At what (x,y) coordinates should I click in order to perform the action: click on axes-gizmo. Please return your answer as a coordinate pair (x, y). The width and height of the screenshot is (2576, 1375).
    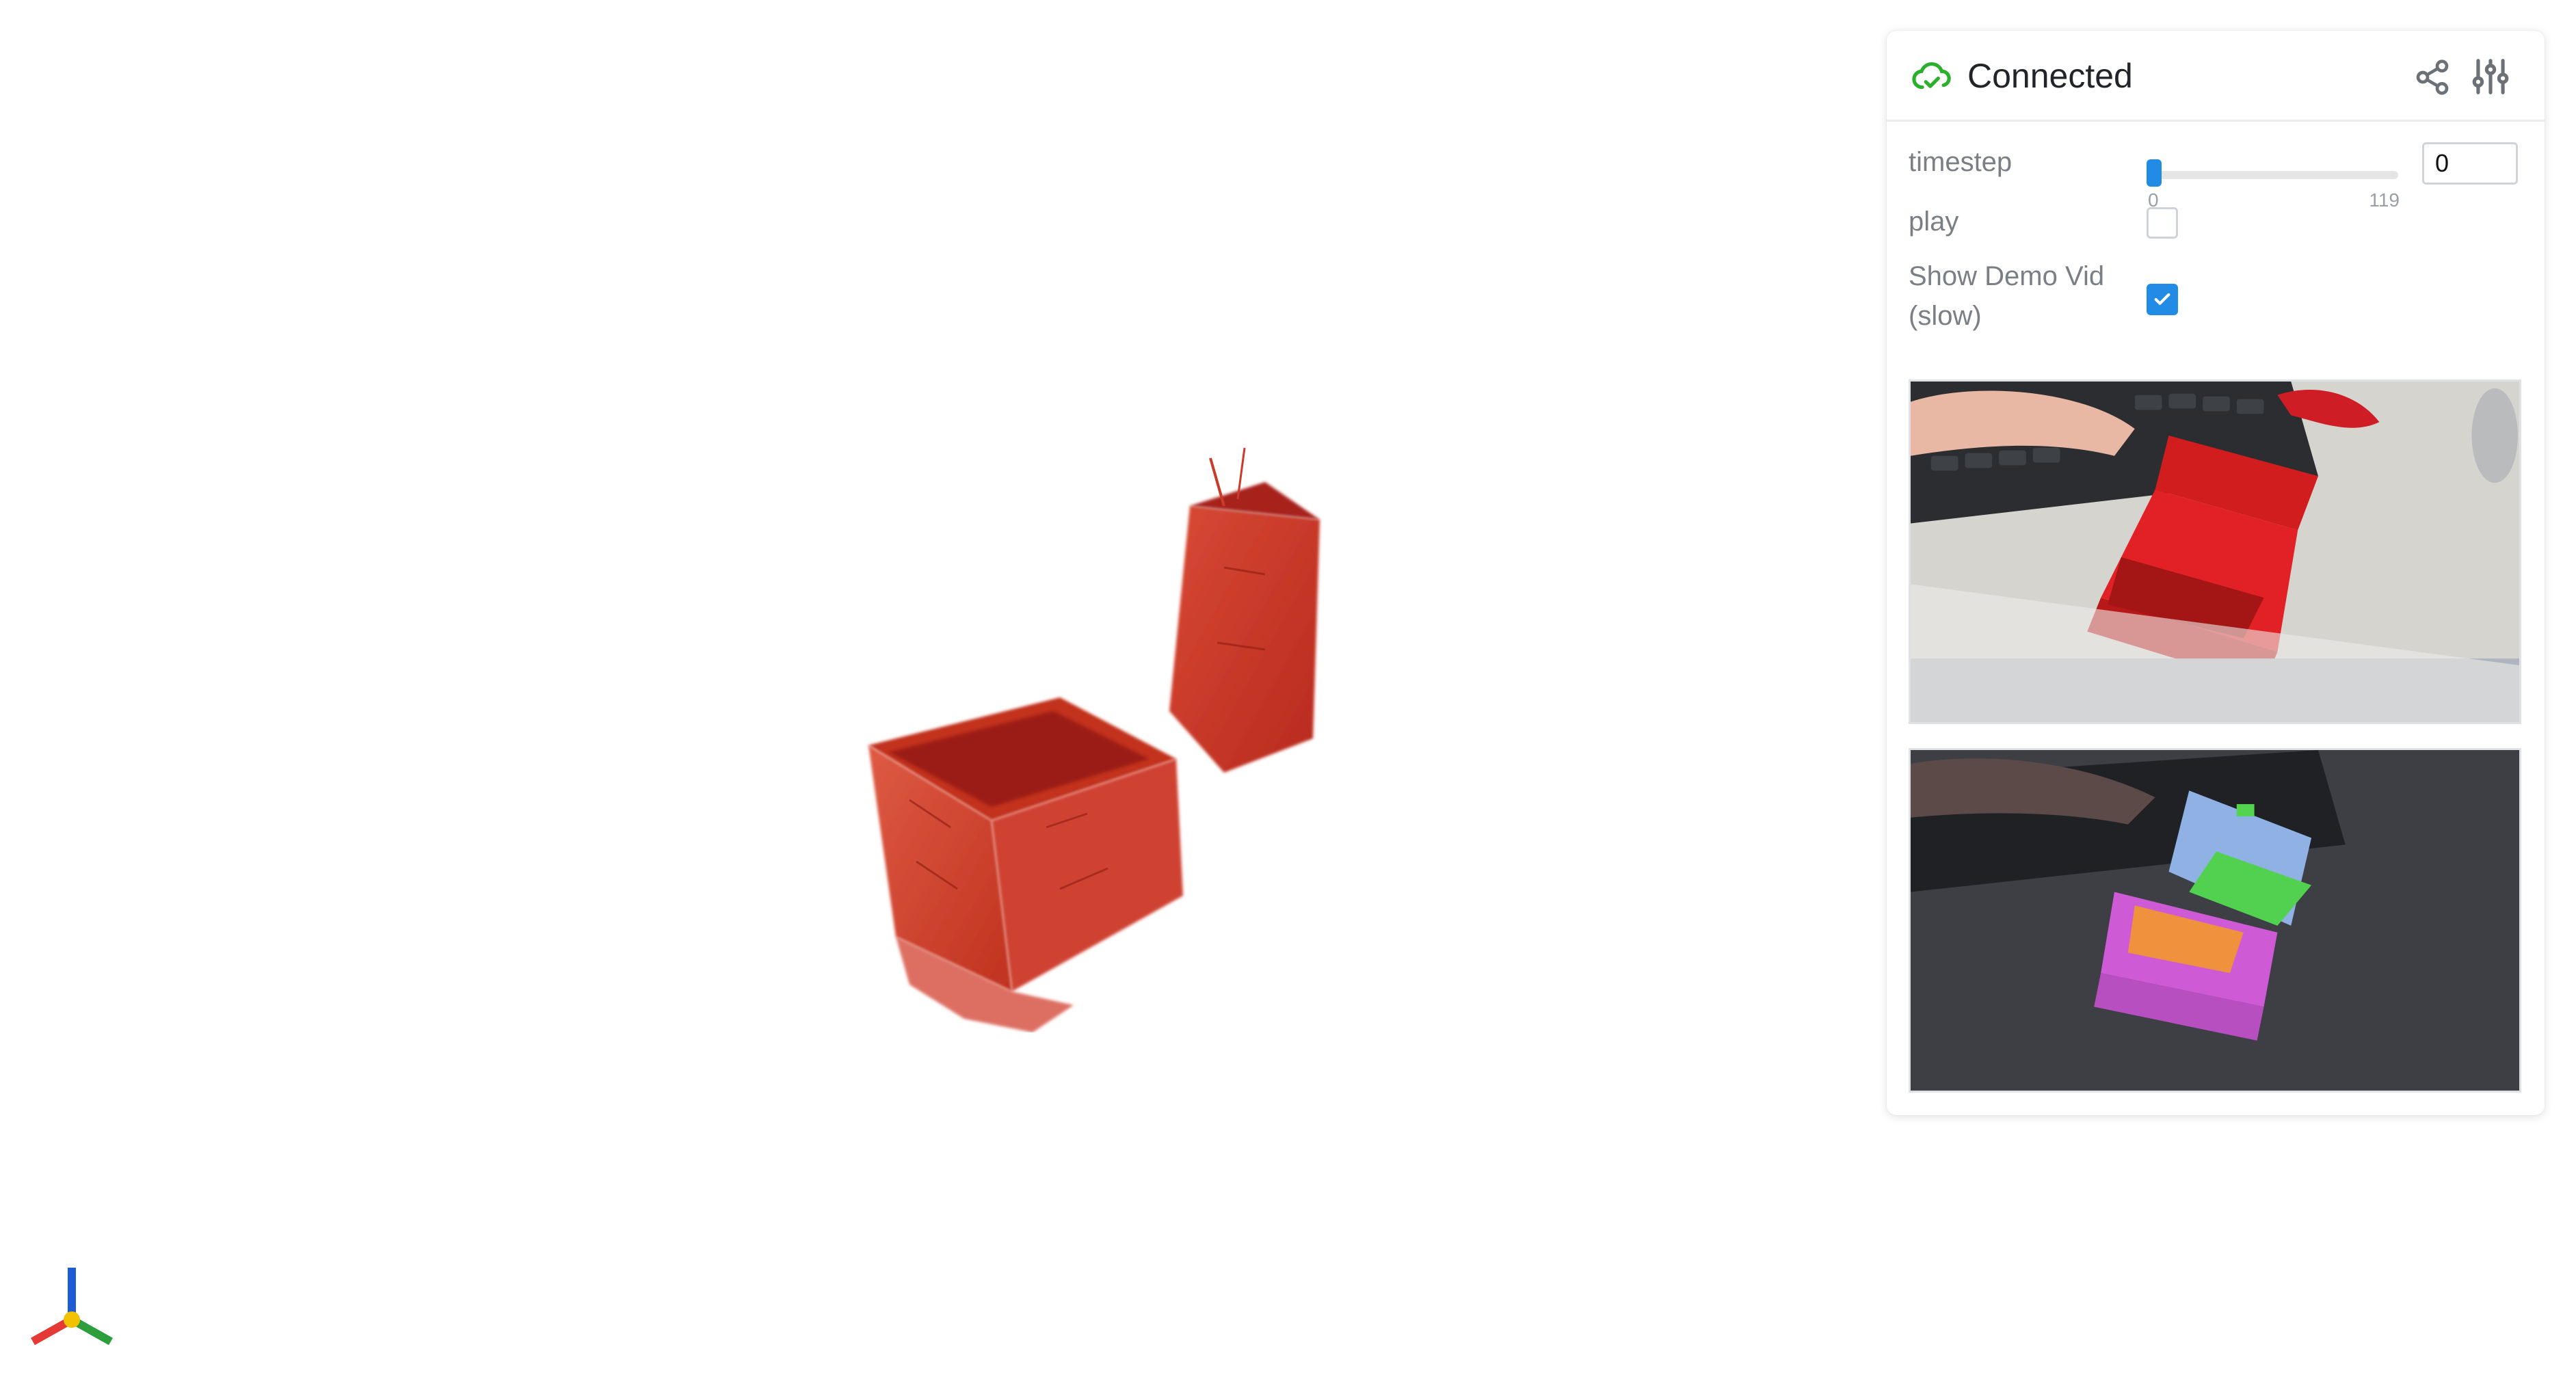
    Looking at the image, I should click on (72, 1307).